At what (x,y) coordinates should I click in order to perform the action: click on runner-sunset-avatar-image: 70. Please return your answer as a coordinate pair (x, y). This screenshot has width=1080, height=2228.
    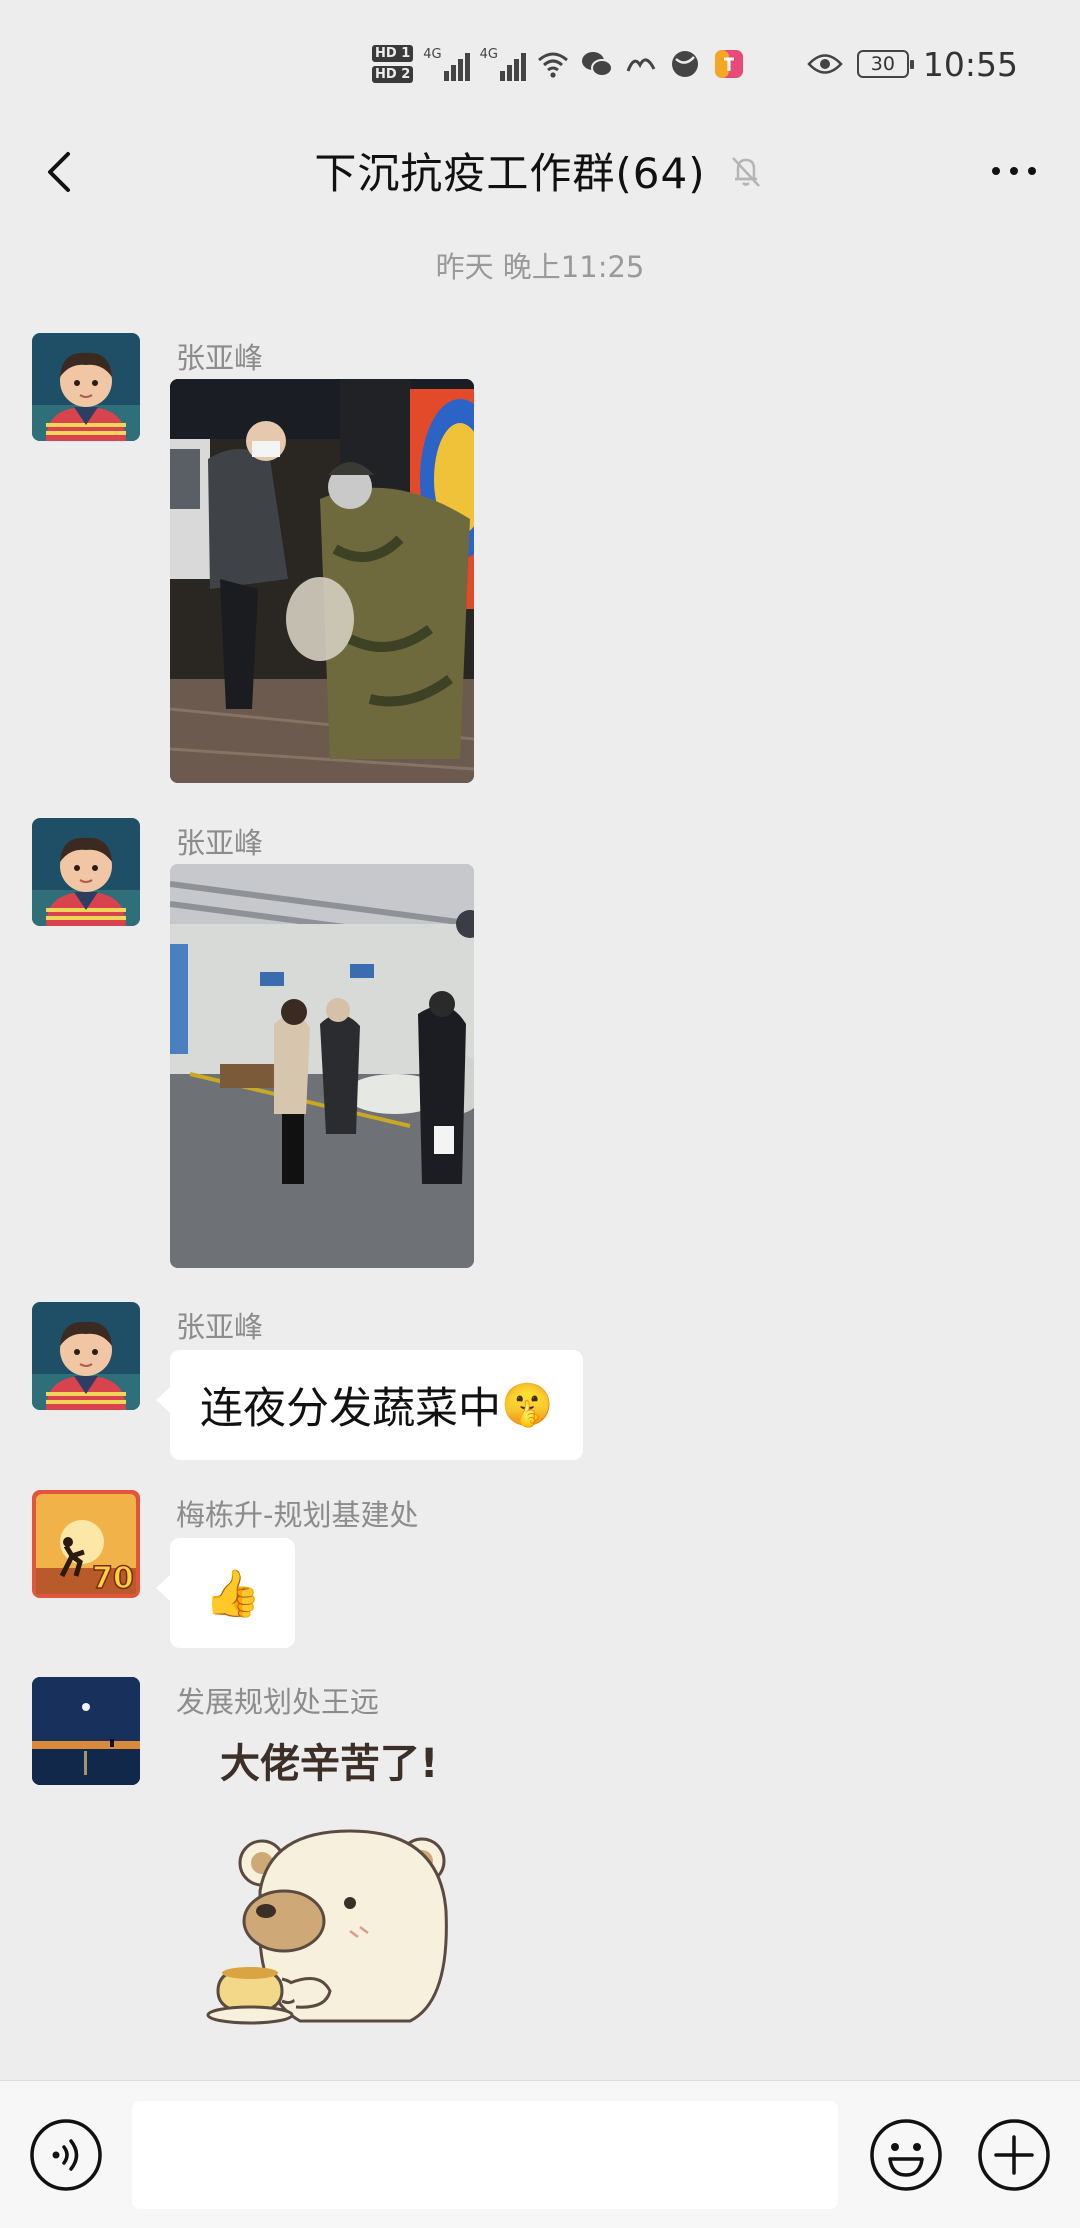
    Looking at the image, I should click on (86, 1544).